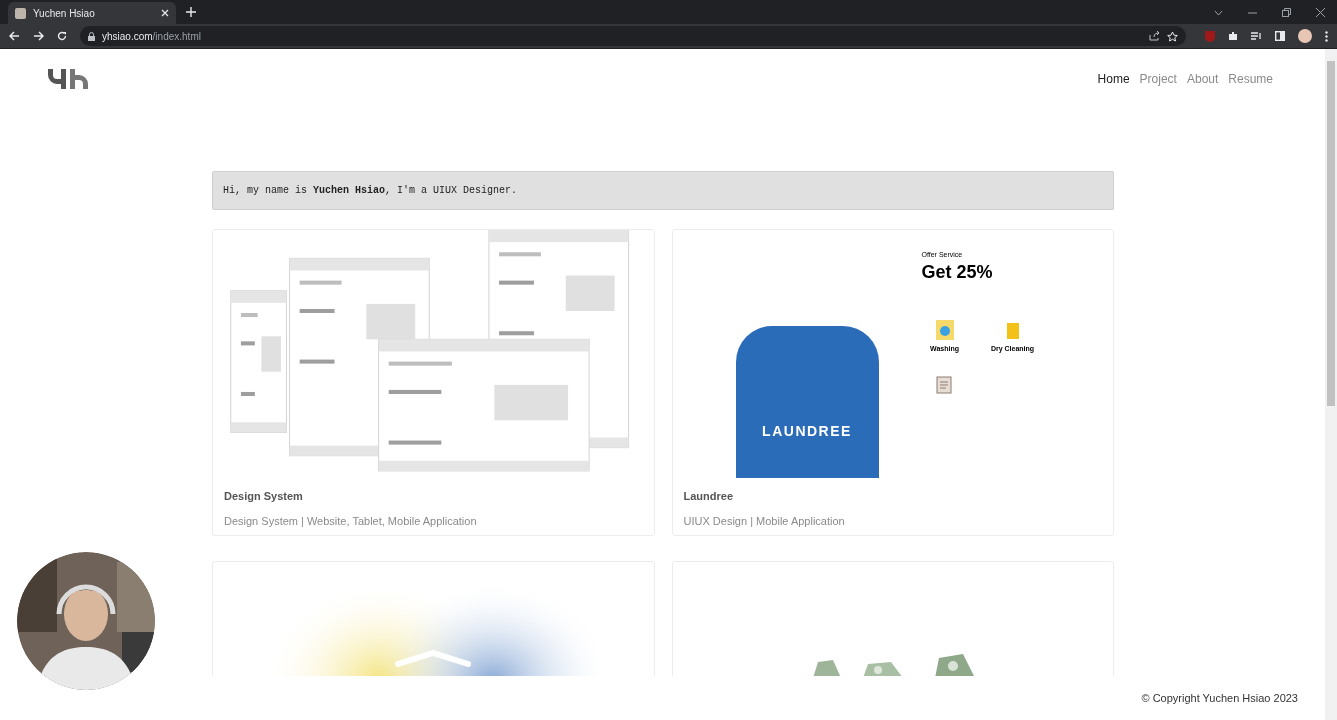  What do you see at coordinates (944, 330) in the screenshot?
I see `washing-machine-icon` at bounding box center [944, 330].